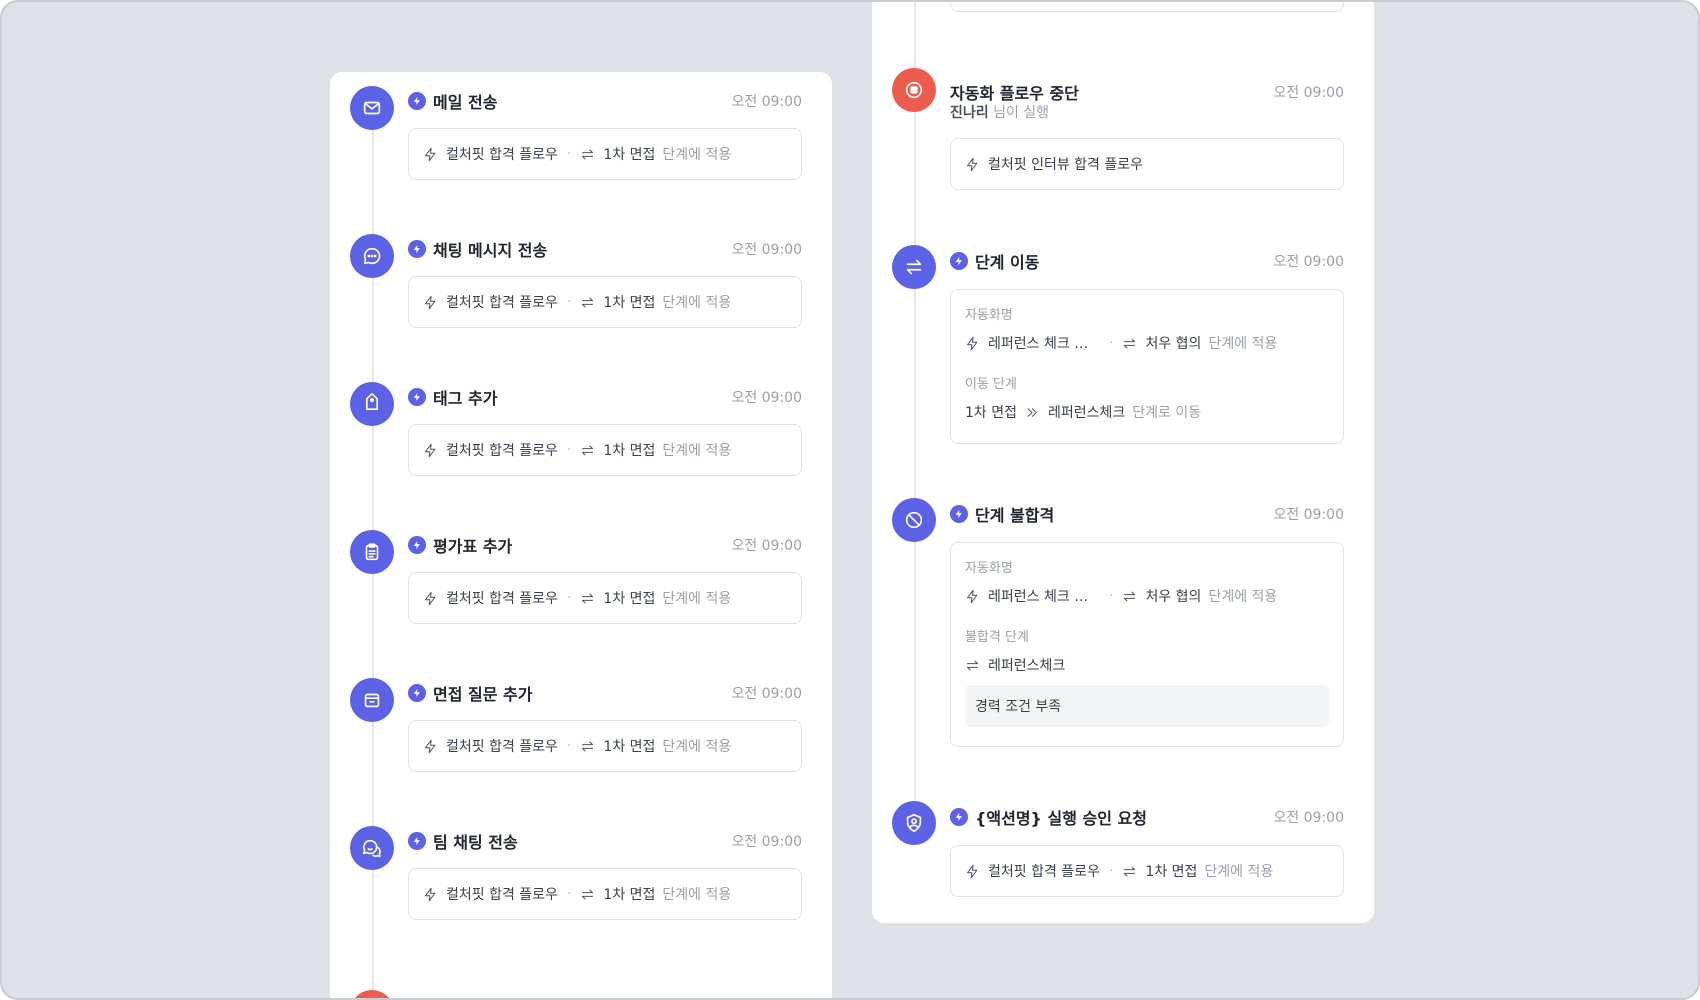 The image size is (1700, 1000). Describe the element at coordinates (1167, 413) in the screenshot. I see `move-suffix: 단계로 이동` at that location.